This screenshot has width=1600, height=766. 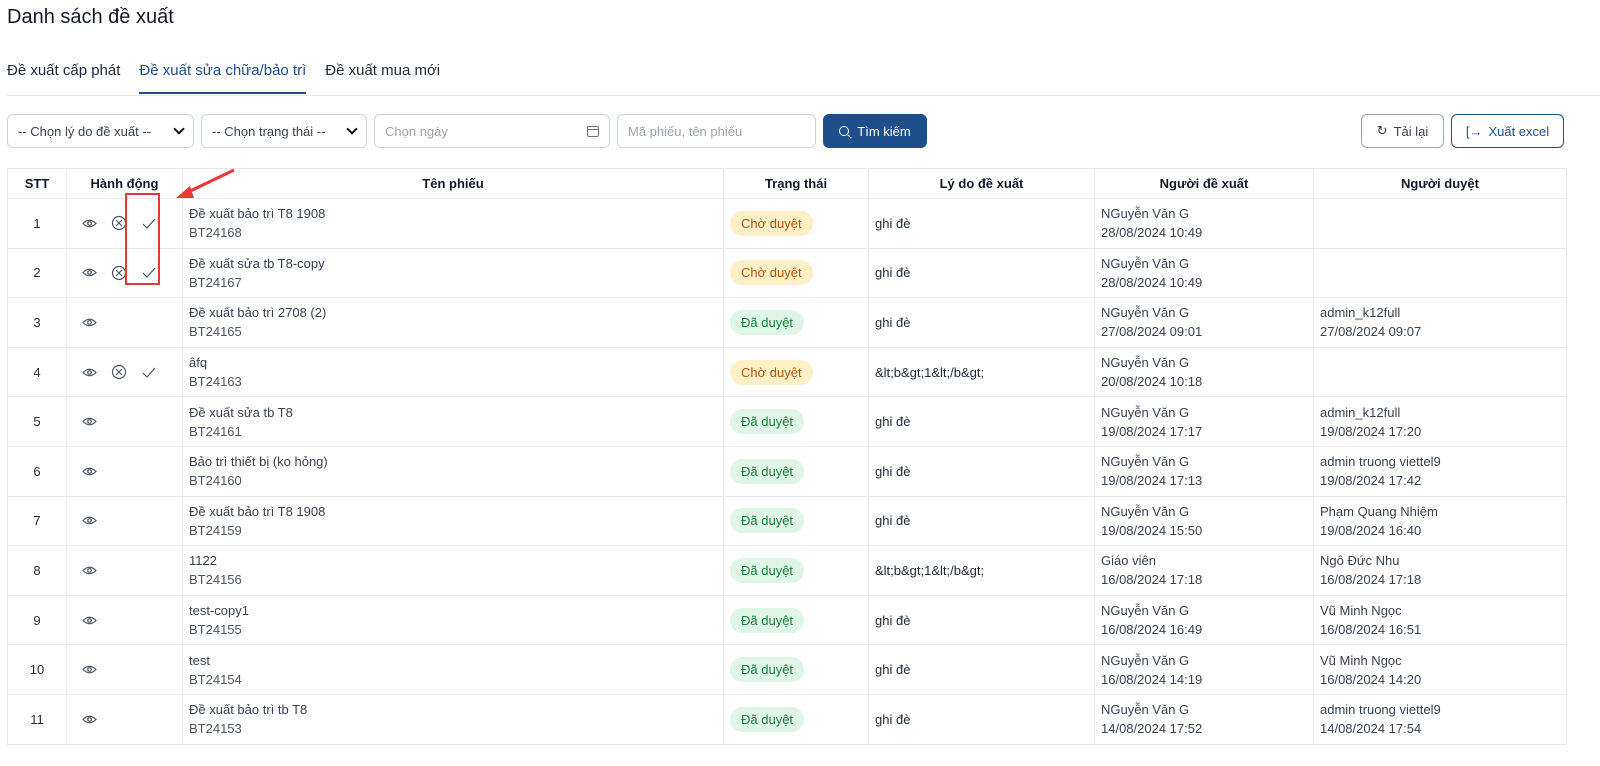 I want to click on cell-name: test BT24154, so click(x=453, y=669).